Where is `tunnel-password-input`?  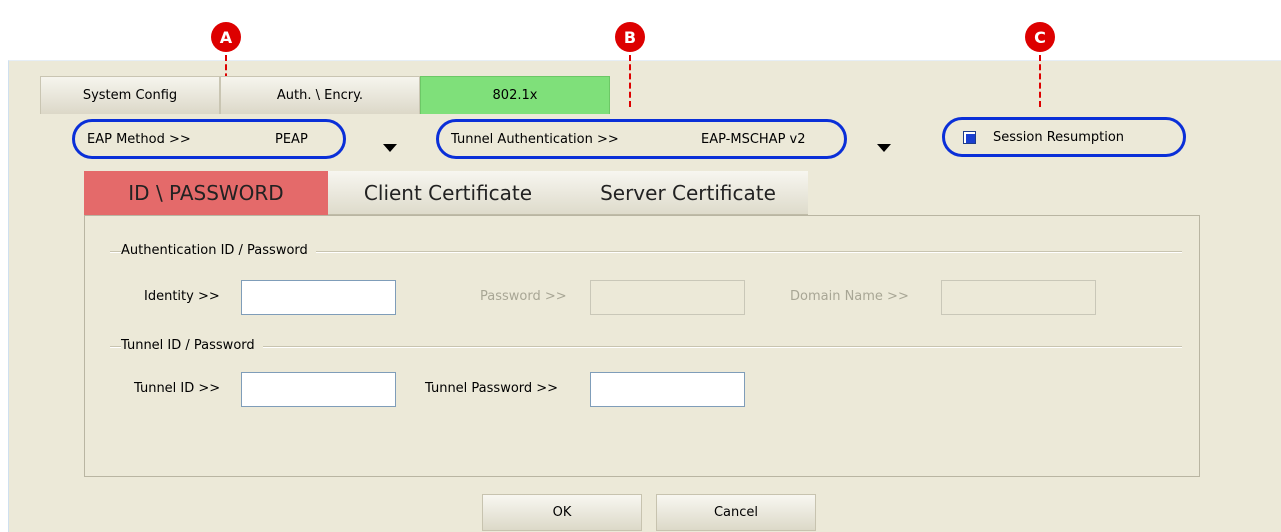 tunnel-password-input is located at coordinates (667, 389).